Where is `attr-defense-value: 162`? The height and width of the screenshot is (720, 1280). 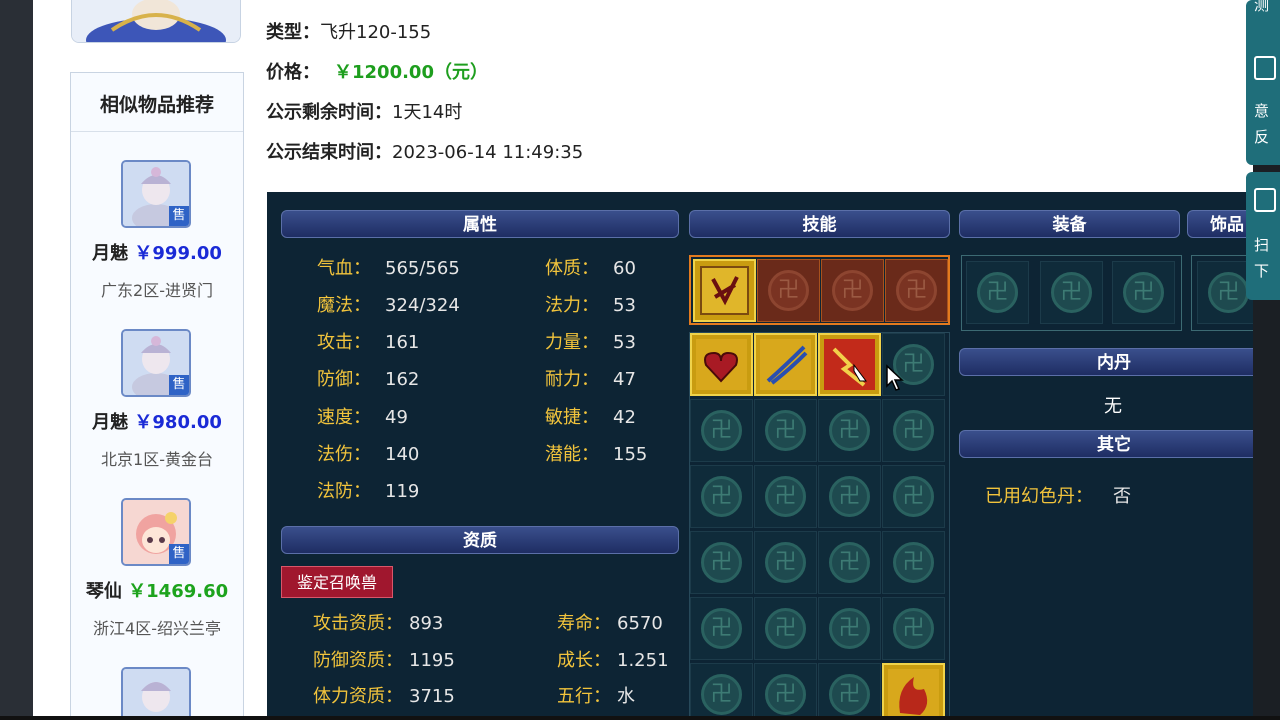
attr-defense-value: 162 is located at coordinates (402, 379).